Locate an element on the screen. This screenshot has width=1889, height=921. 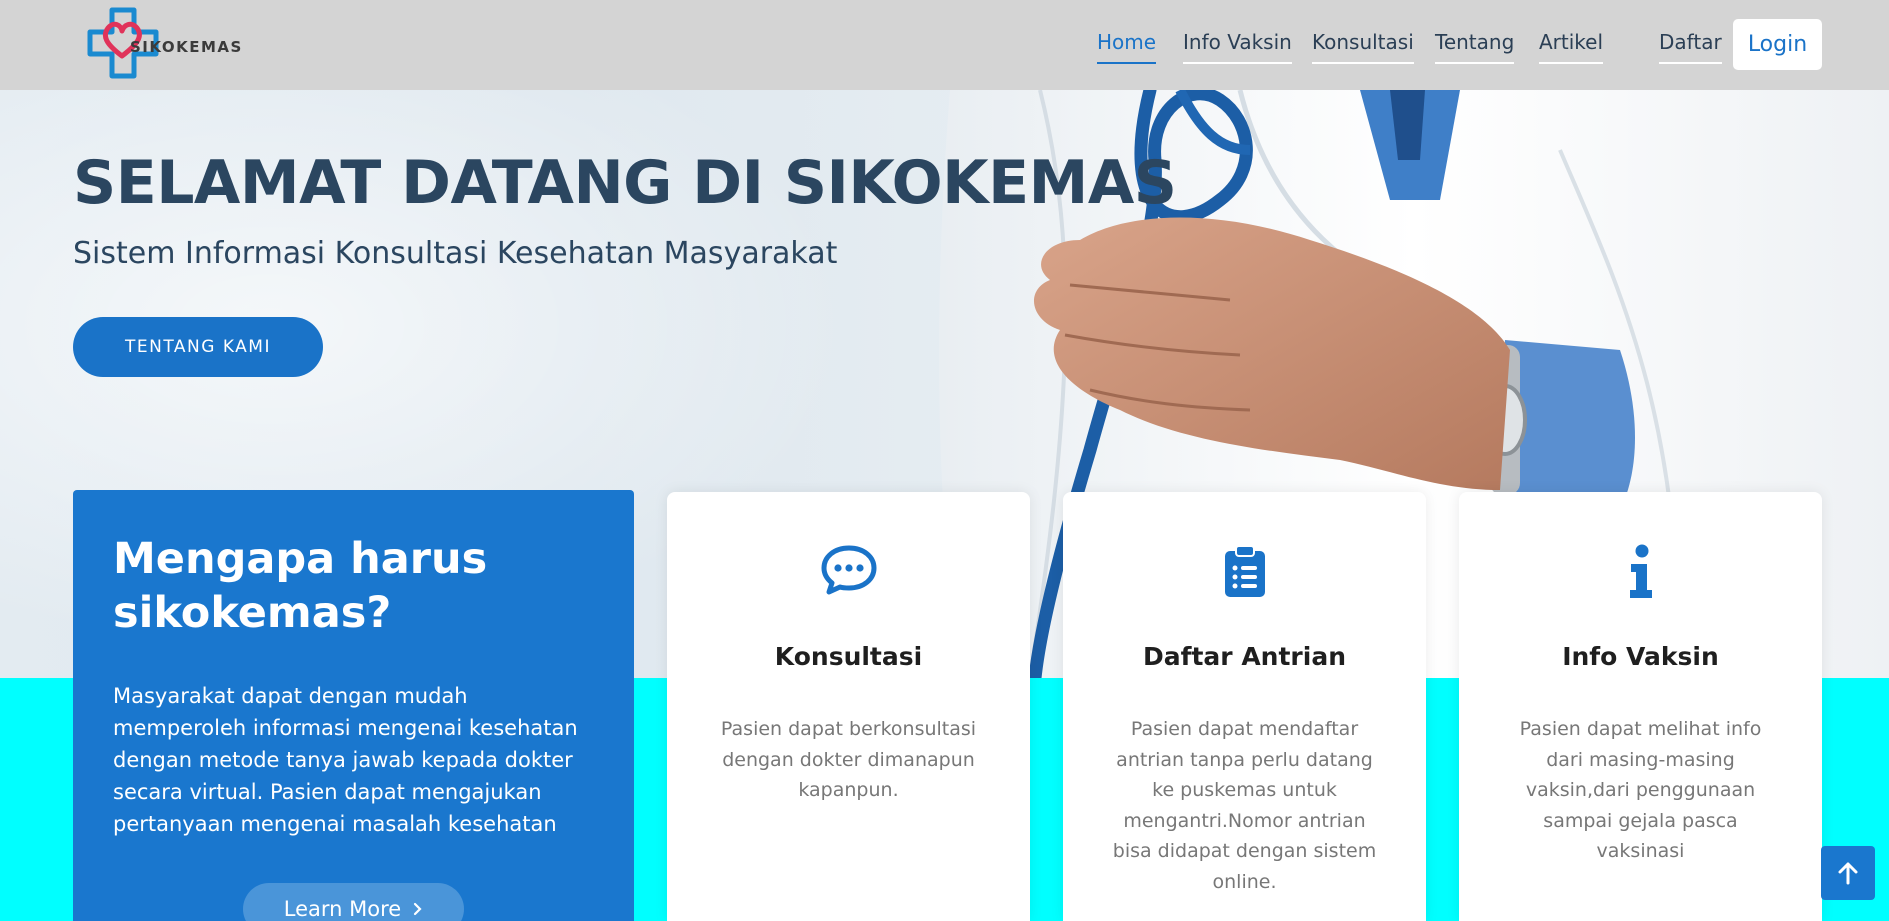
chevron-right-icon is located at coordinates (418, 909).